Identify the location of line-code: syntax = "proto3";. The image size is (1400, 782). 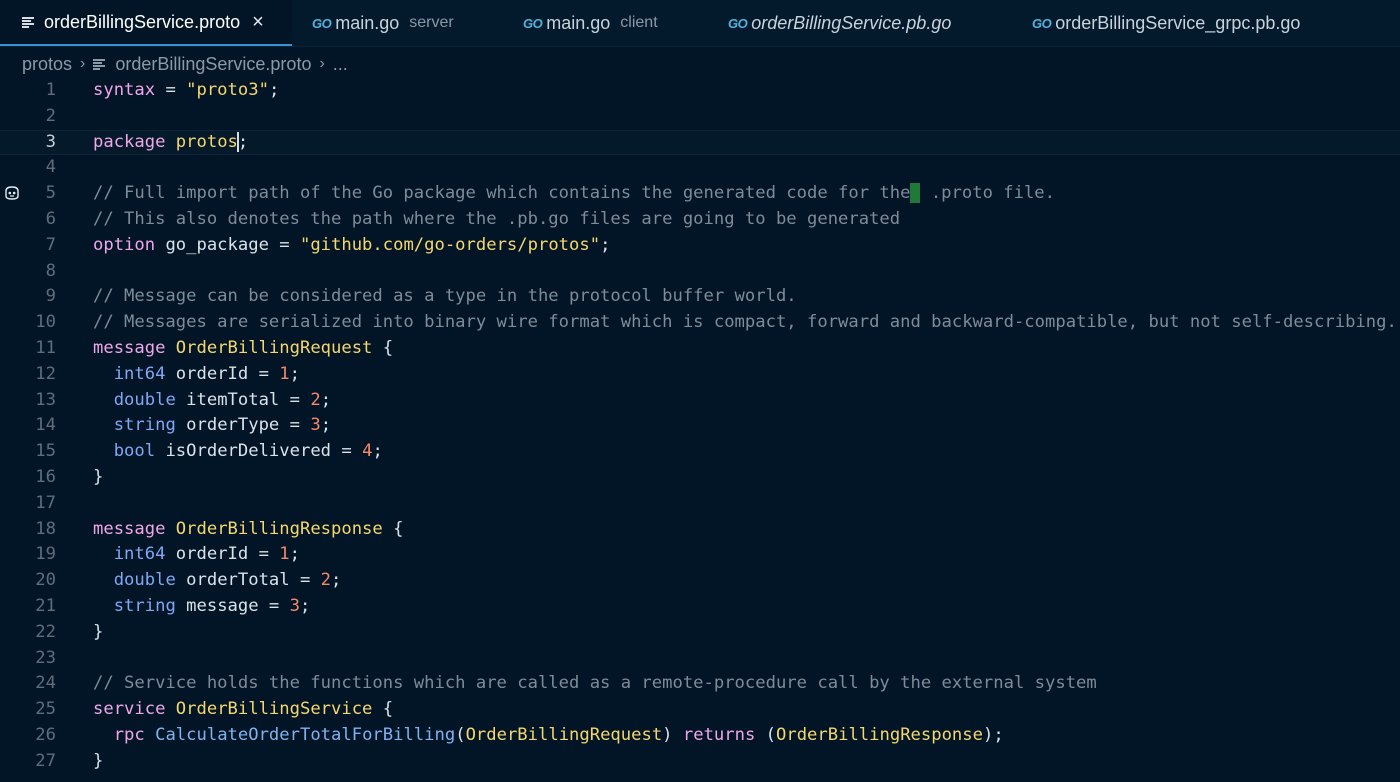
(186, 91).